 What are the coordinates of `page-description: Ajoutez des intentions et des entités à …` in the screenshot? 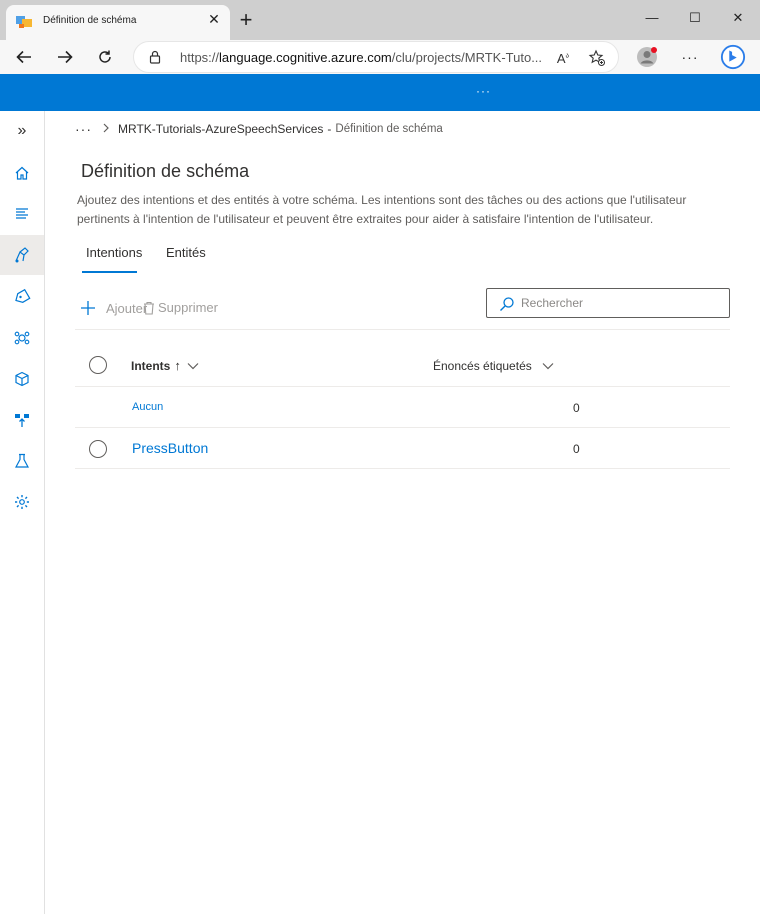 It's located at (418, 211).